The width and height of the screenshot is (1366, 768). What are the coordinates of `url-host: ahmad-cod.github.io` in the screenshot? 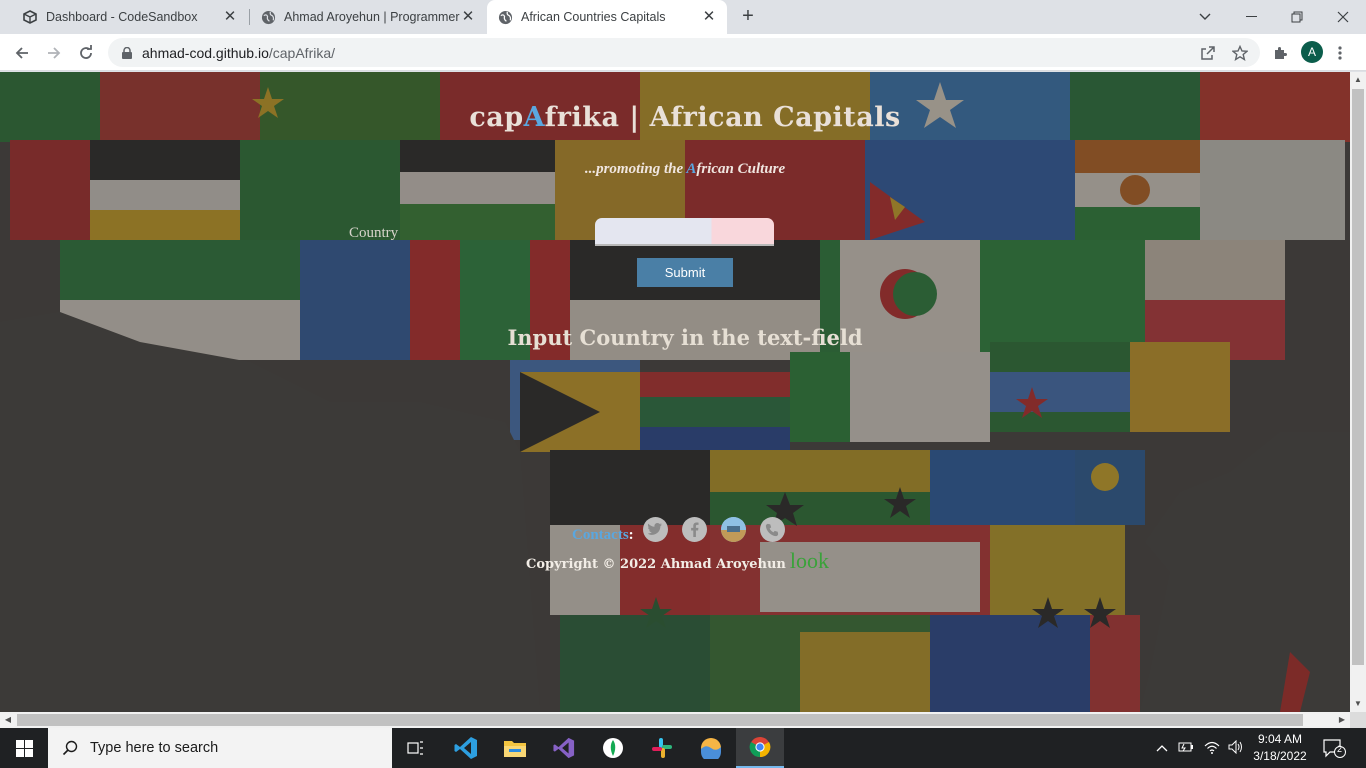 It's located at (205, 52).